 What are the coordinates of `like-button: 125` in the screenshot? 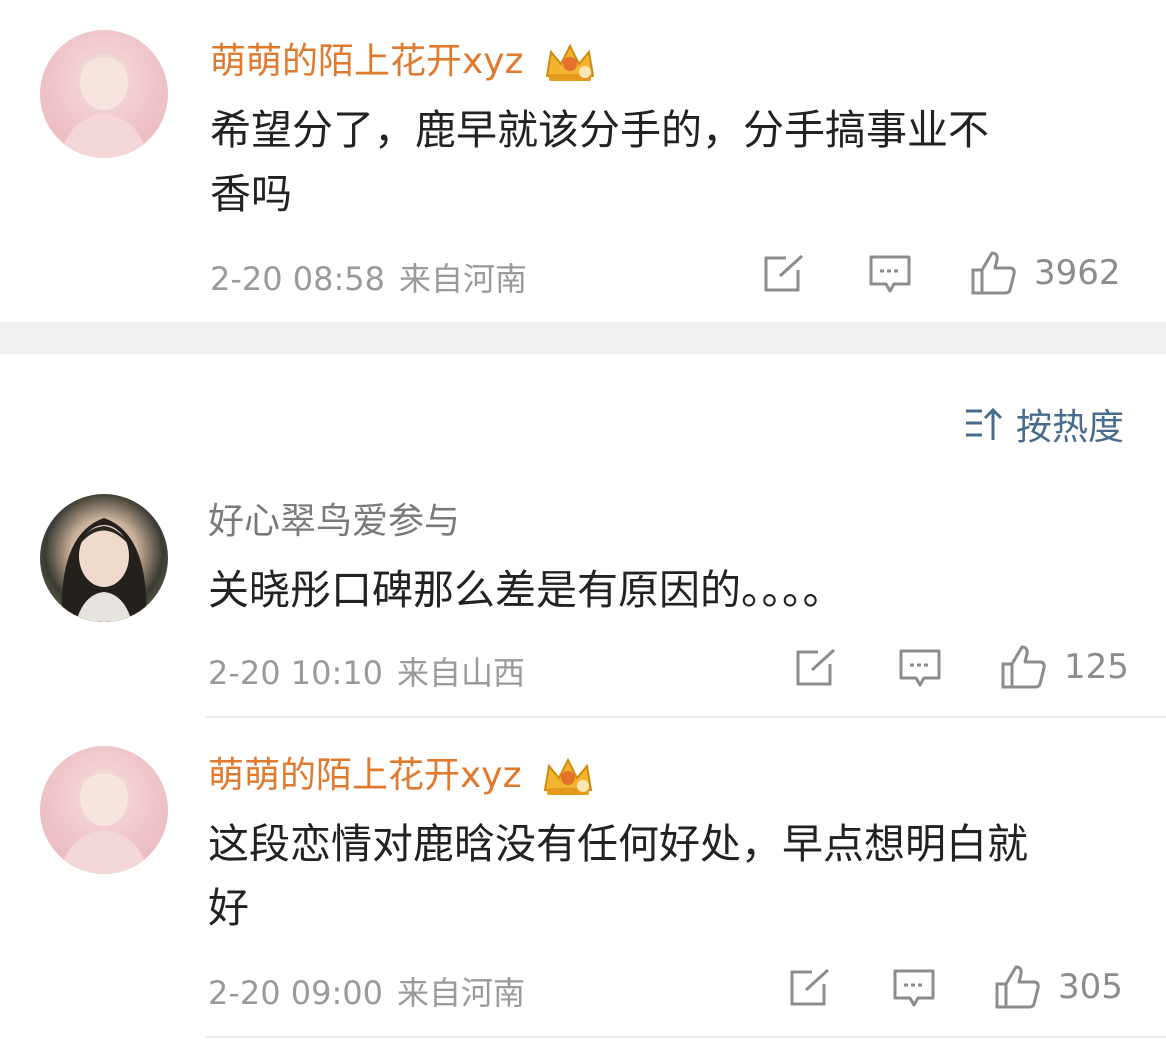 It's located at (1064, 667).